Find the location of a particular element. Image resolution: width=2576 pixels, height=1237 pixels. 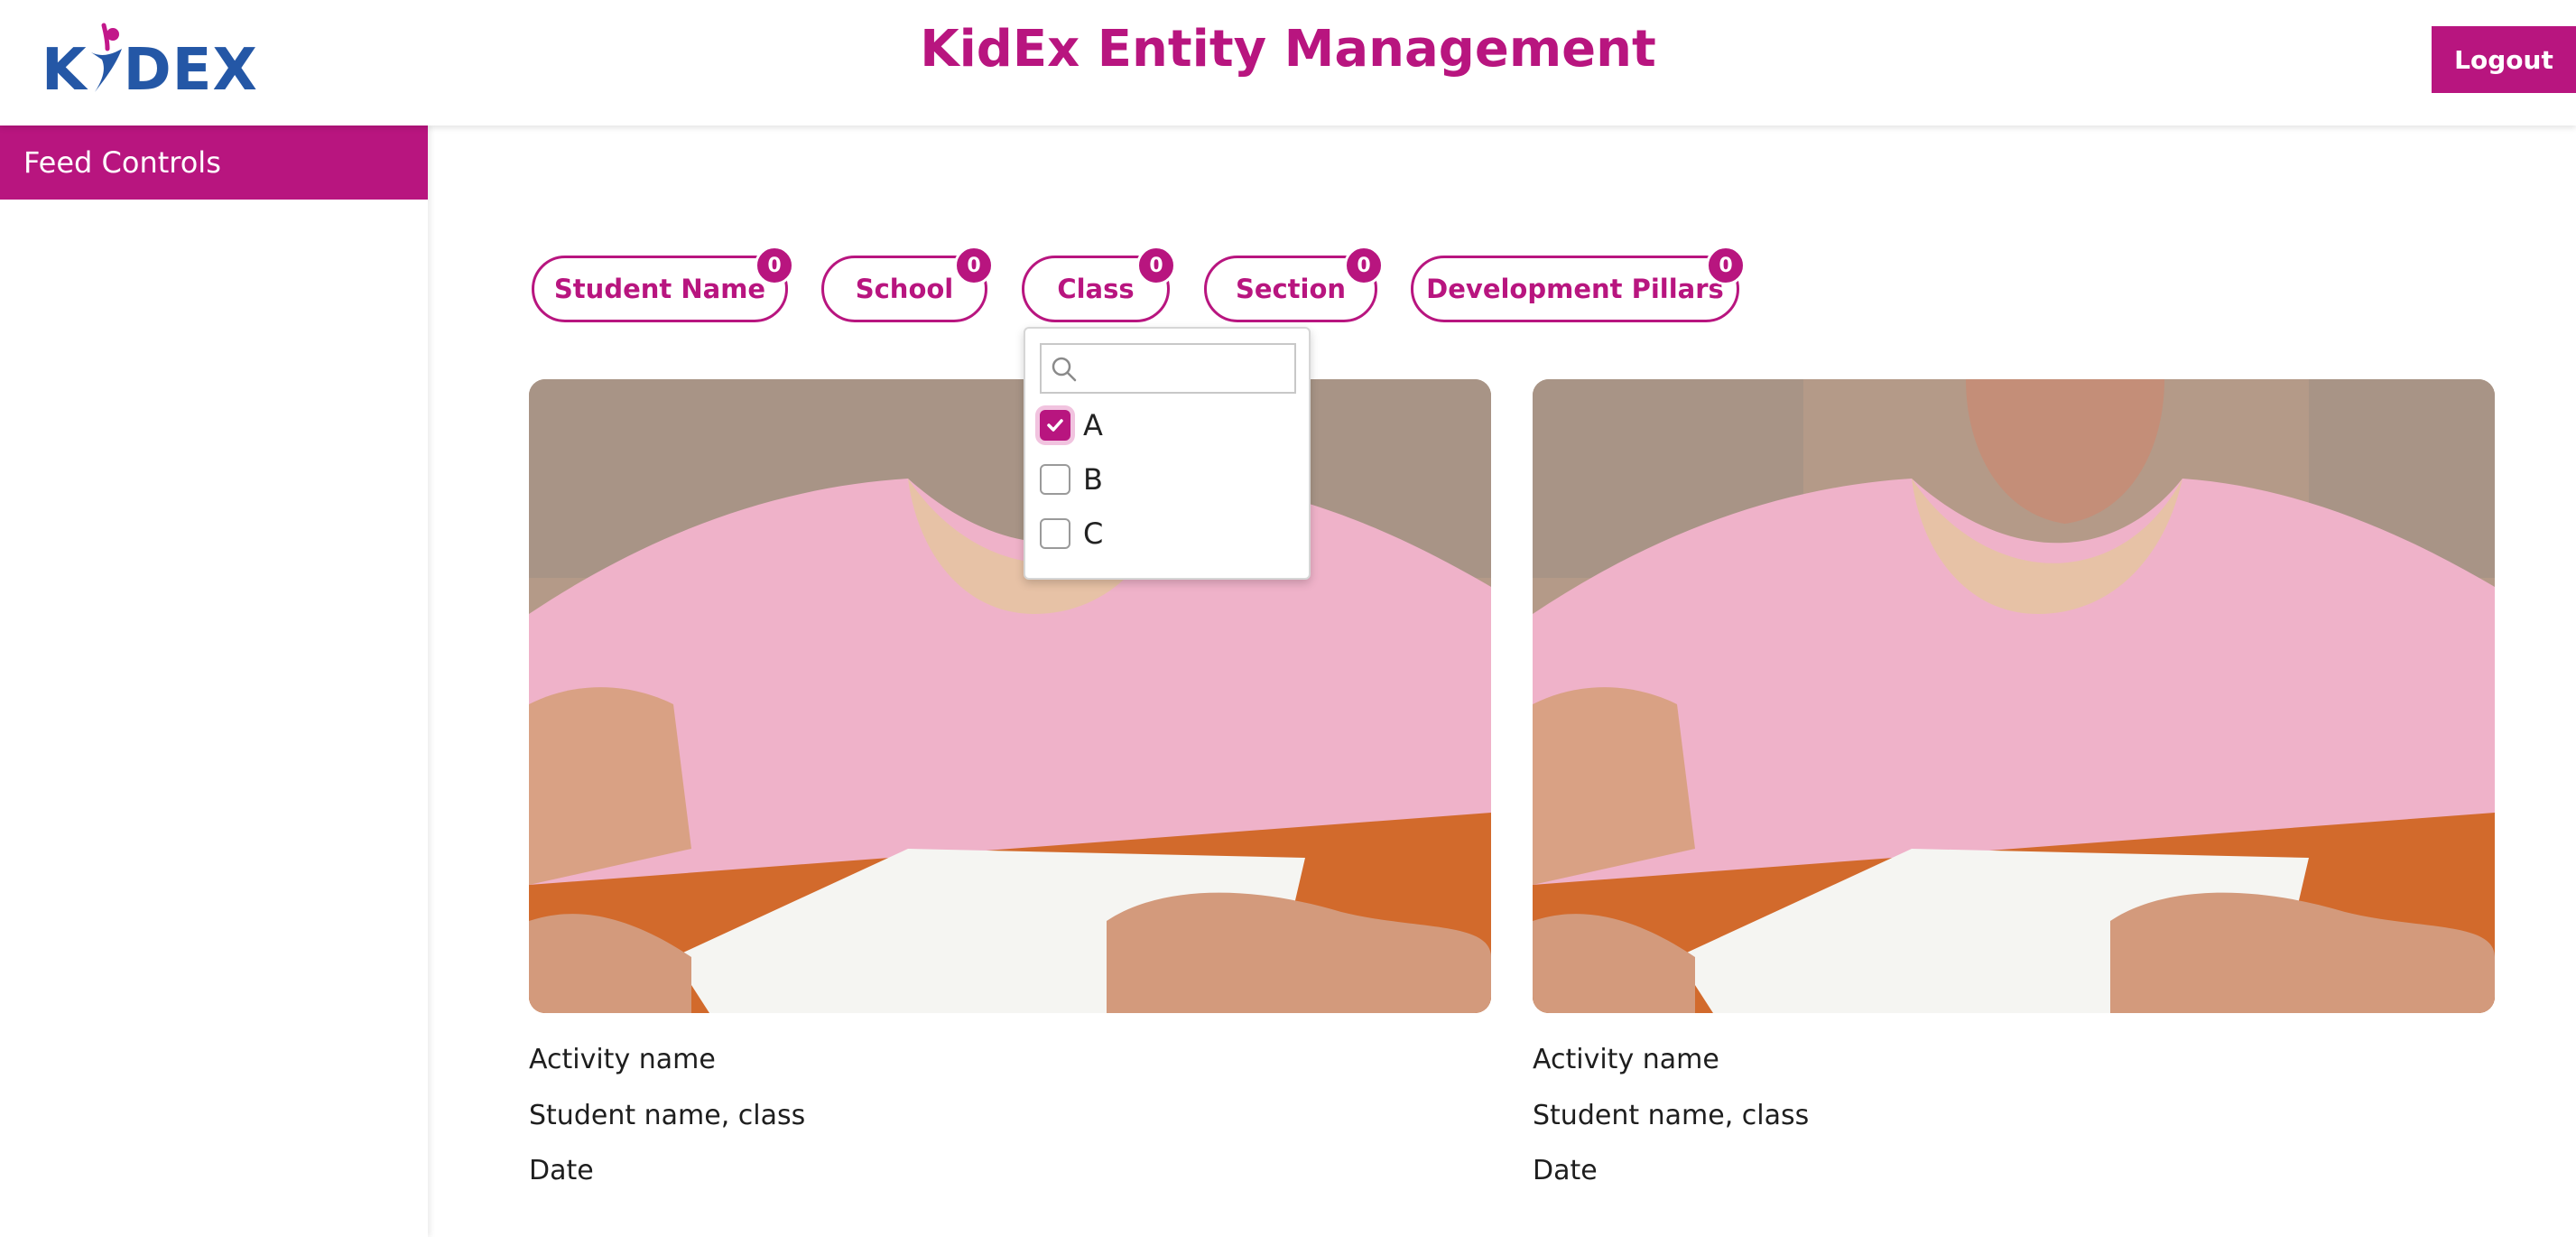

option-c: C is located at coordinates (1166, 533).